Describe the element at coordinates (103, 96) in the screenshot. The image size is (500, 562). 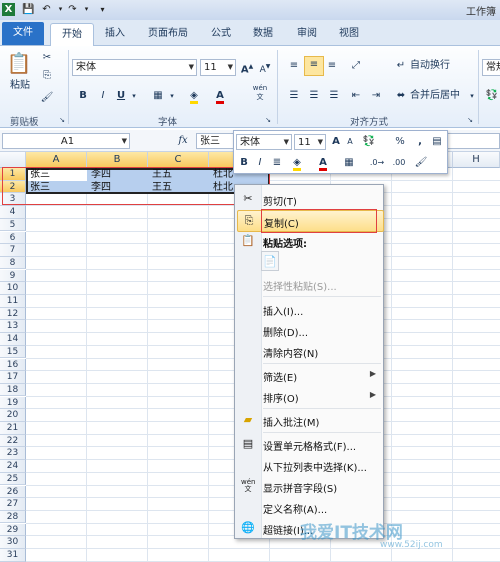
I see `italic-button: I` at that location.